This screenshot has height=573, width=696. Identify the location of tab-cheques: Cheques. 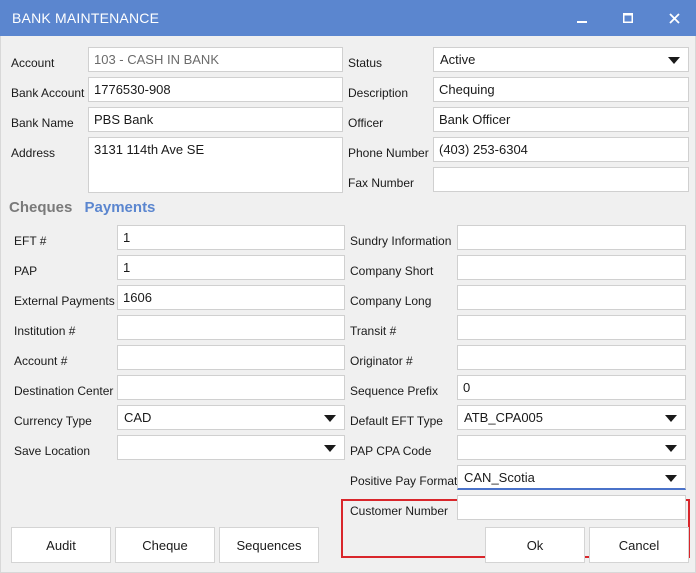
(40, 207).